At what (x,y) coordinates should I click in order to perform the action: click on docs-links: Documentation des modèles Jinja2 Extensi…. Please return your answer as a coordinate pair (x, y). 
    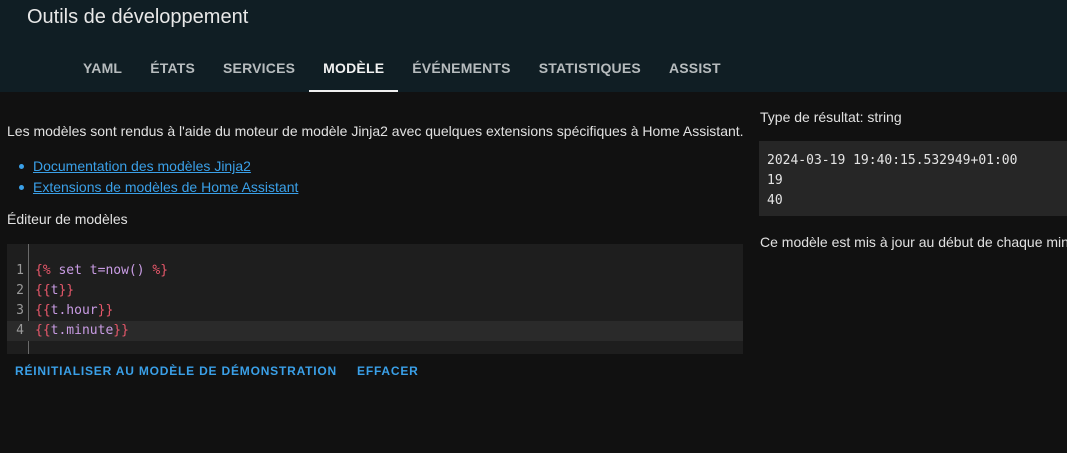
    Looking at the image, I should click on (158, 177).